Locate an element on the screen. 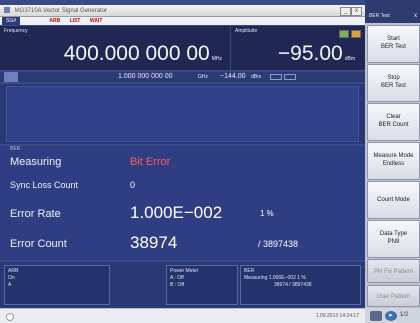  minimize-button: _ is located at coordinates (345, 11).